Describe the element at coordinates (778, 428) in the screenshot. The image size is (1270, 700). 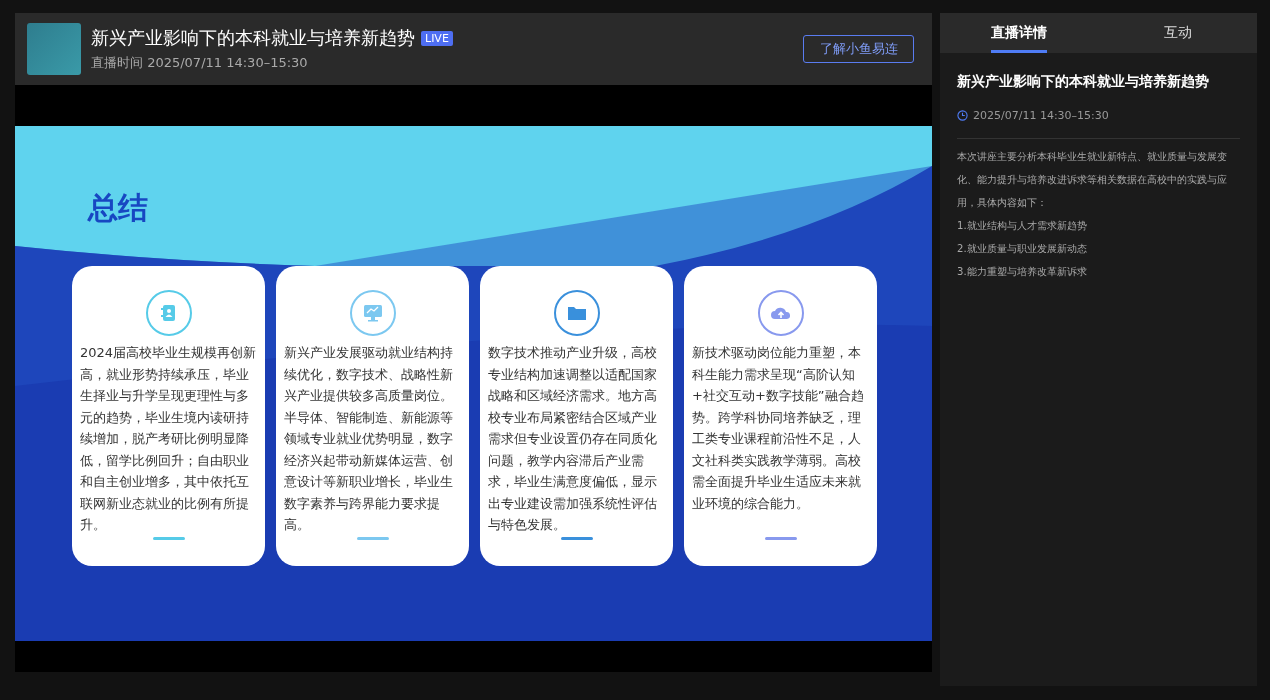
I see `card-text: 新技术驱动岗位能力重塑，本科生能力需求呈现“高阶认知+社交互动+数字技能”融合趋势。跨学科协同培养缺乏，理工类专业课程前沿性不足，人文社科类实践教学薄弱。高校需全面提升毕业生适应未来就业环境的综合能力。` at that location.